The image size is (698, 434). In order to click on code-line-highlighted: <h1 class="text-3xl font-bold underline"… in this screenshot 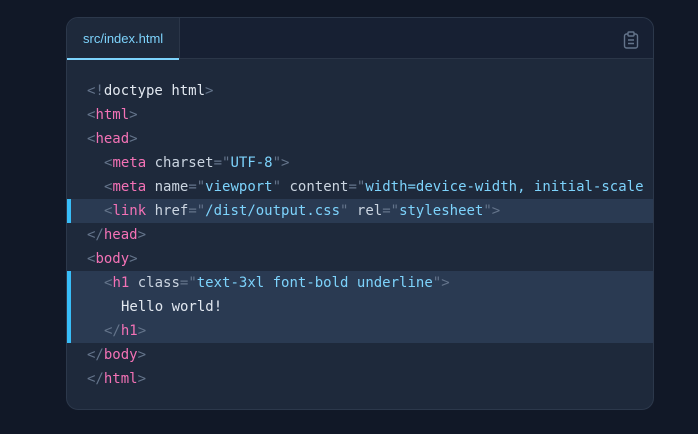, I will do `click(360, 283)`.